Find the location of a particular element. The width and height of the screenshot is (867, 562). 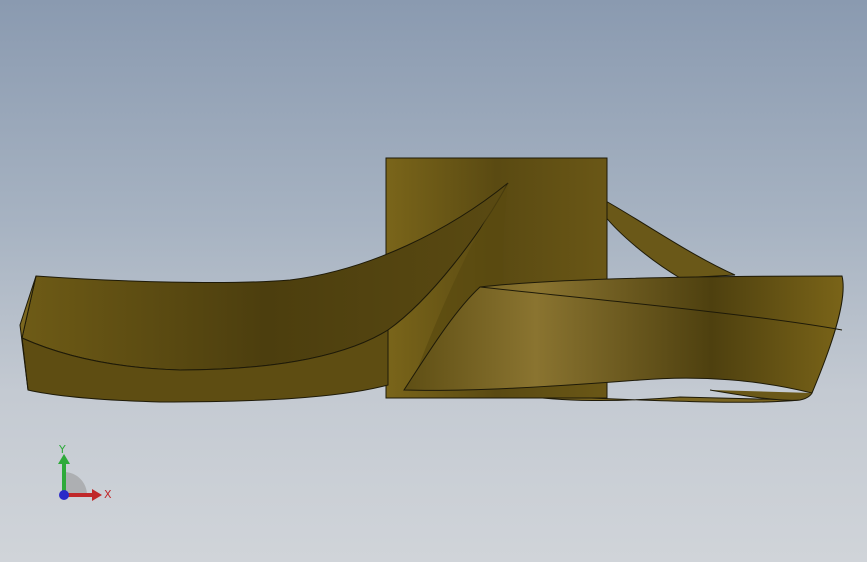

y-axis-label: Y is located at coordinates (62, 449).